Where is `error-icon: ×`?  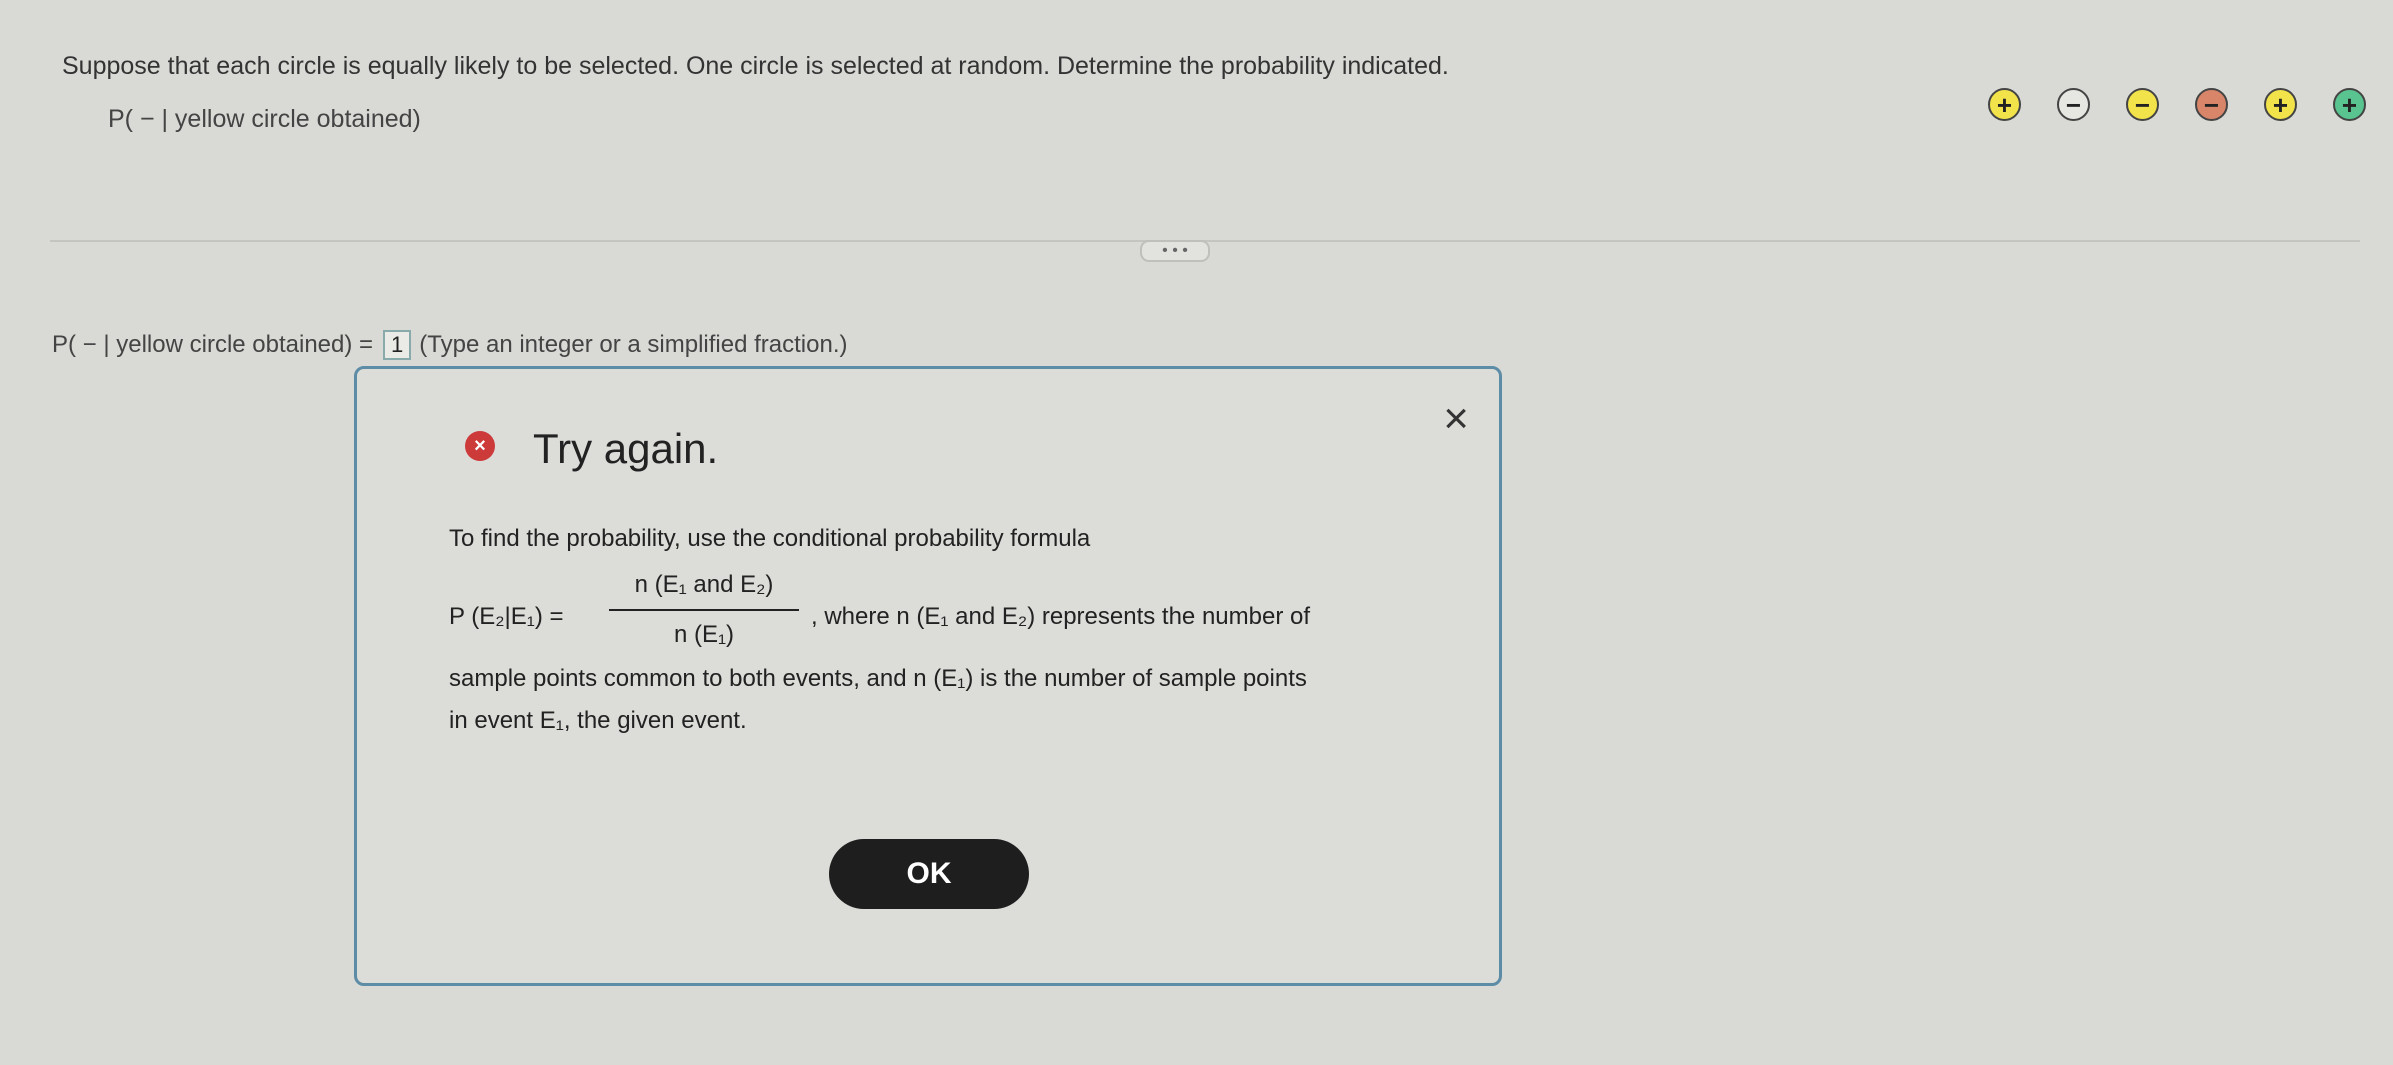 error-icon: × is located at coordinates (480, 446).